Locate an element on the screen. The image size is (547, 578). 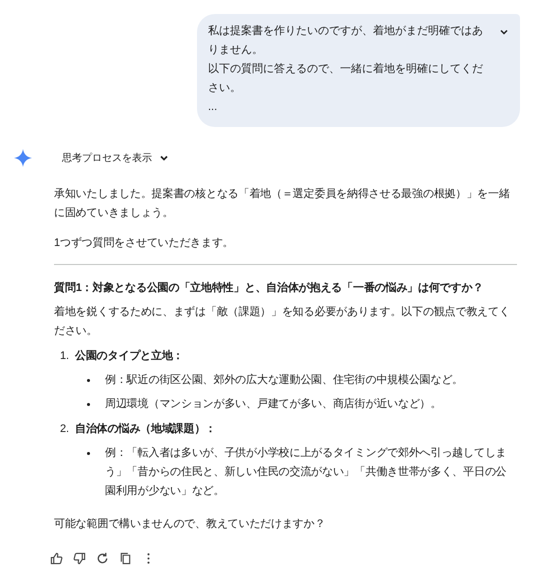
list-number: 1. is located at coordinates (65, 356).